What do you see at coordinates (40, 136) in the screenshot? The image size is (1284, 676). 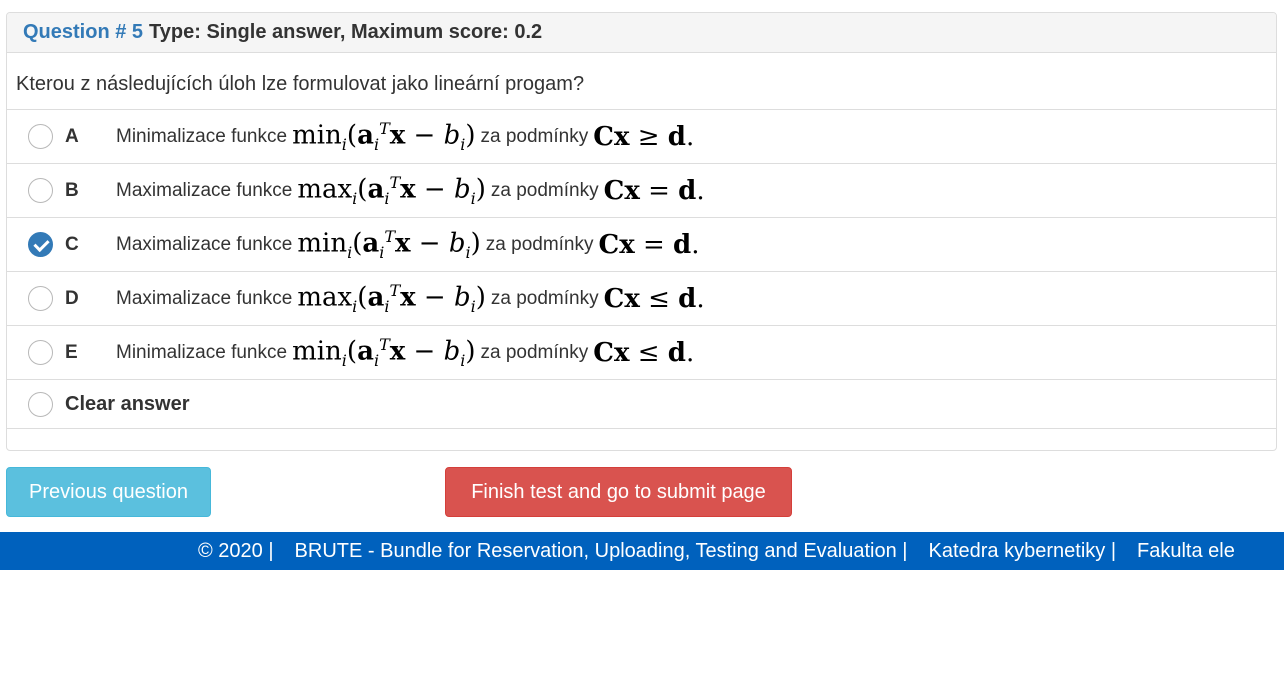 I see `option-a-radio` at bounding box center [40, 136].